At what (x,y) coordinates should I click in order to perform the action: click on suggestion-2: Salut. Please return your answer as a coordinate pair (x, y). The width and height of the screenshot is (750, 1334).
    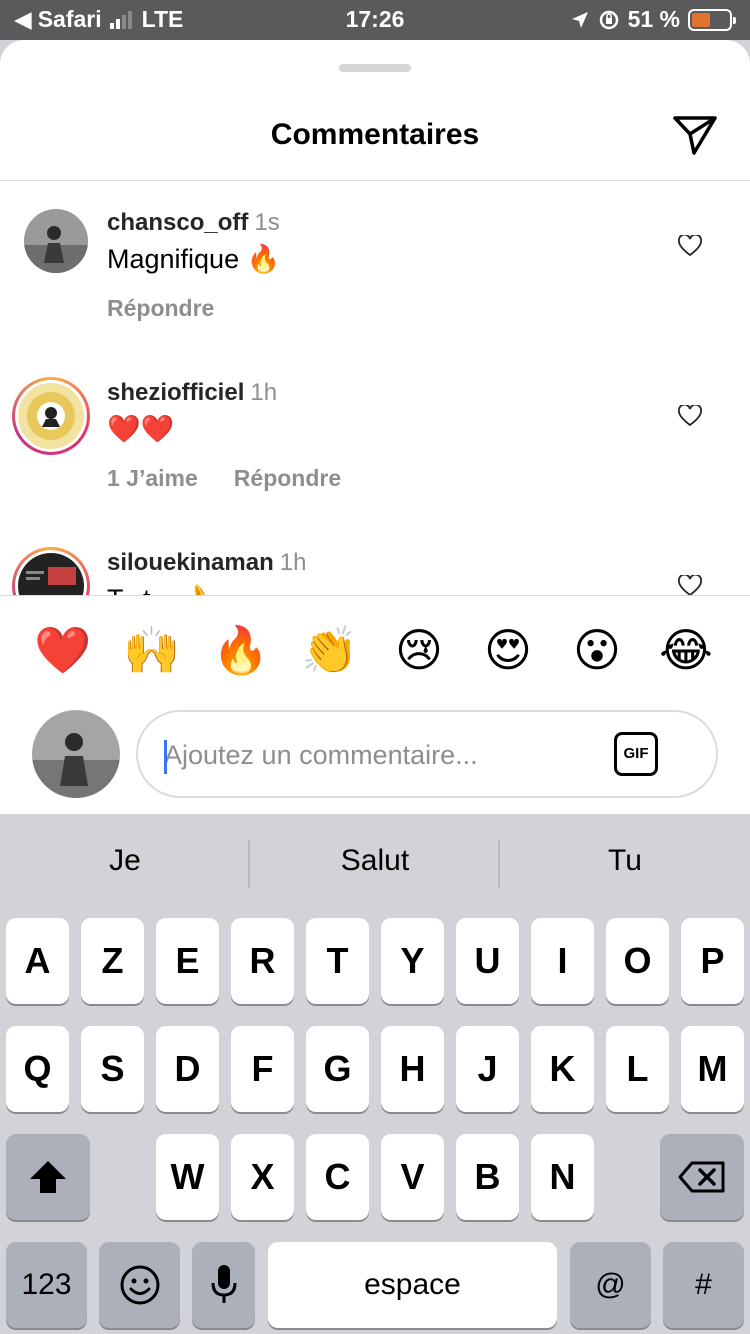
    Looking at the image, I should click on (375, 861).